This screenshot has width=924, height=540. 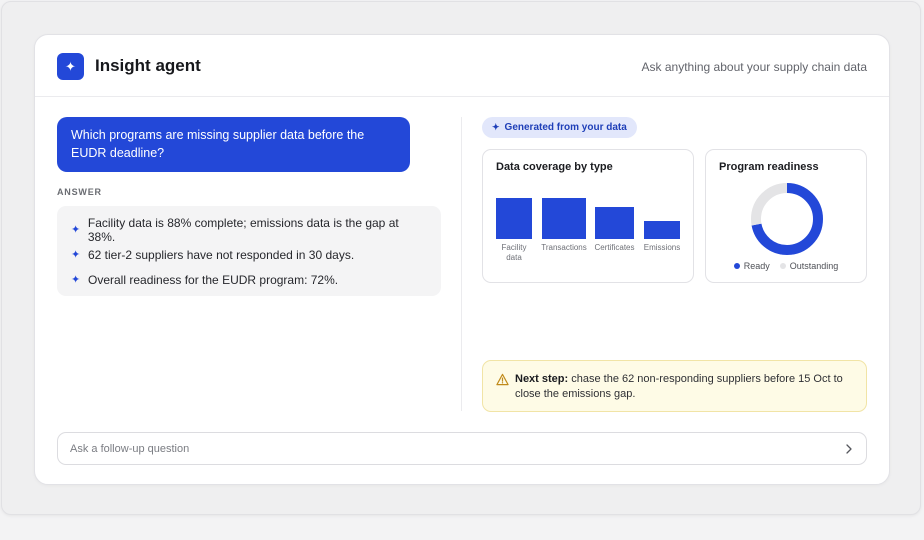 I want to click on bar-label: Facility data, so click(x=514, y=252).